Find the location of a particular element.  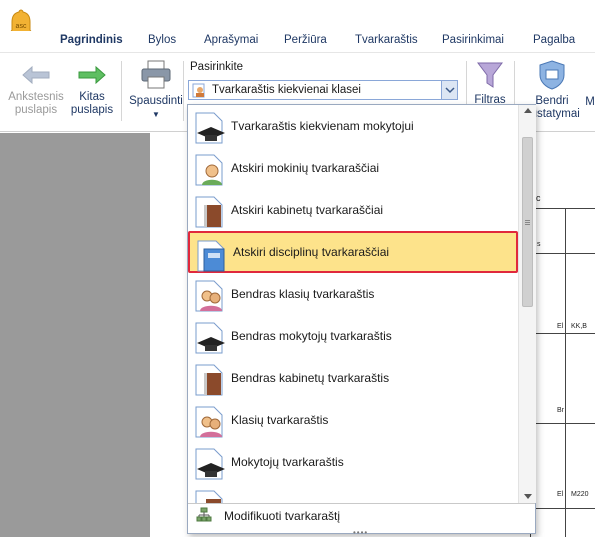

dropdown-item-label: Bendras mokytojų tvarkaraštis is located at coordinates (311, 336).